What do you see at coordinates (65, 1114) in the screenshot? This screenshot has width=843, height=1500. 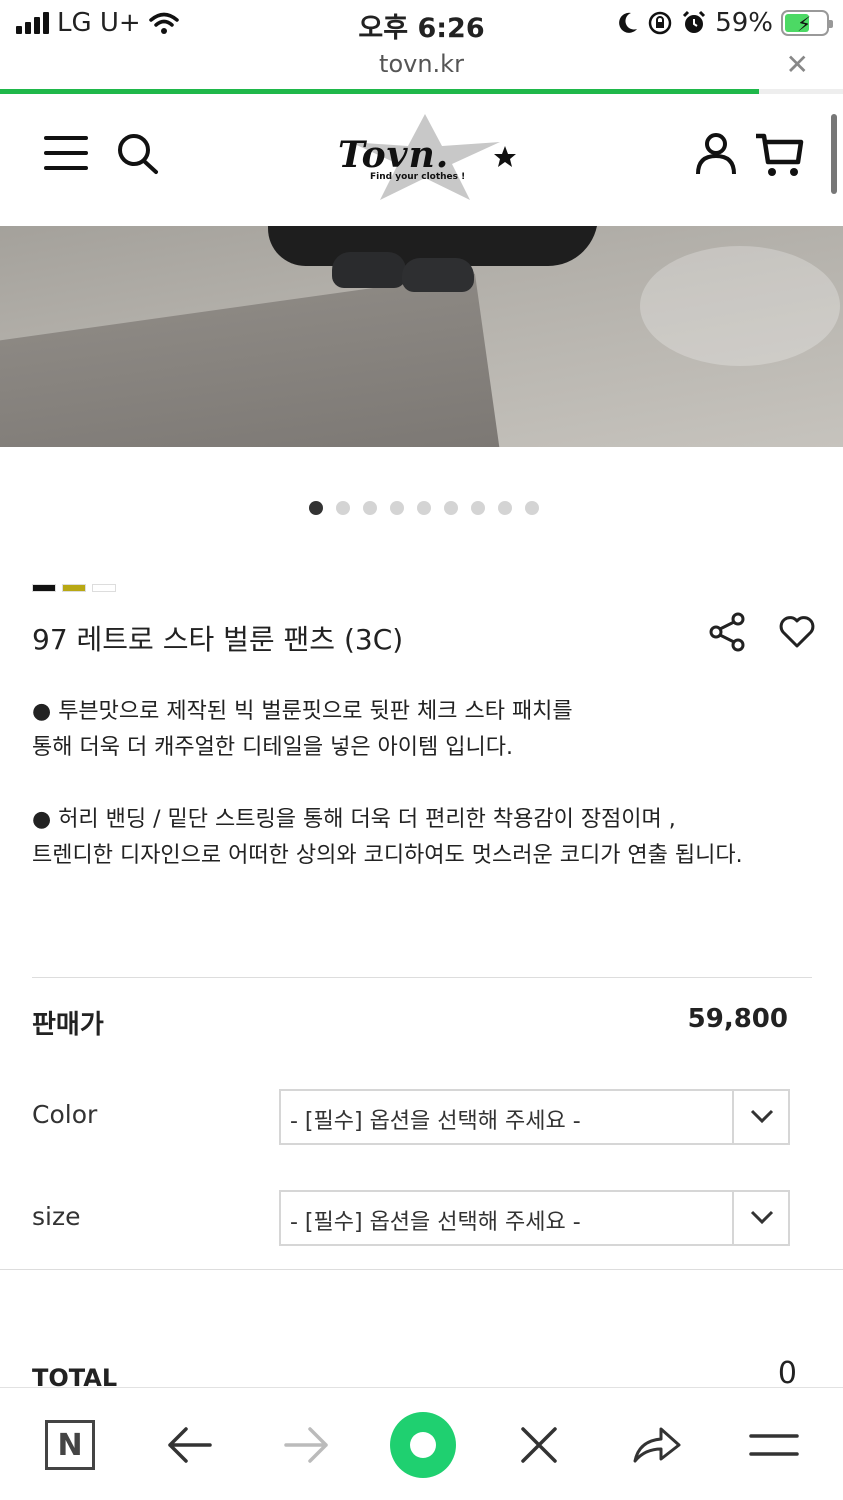 I see `option-label-color: Color` at bounding box center [65, 1114].